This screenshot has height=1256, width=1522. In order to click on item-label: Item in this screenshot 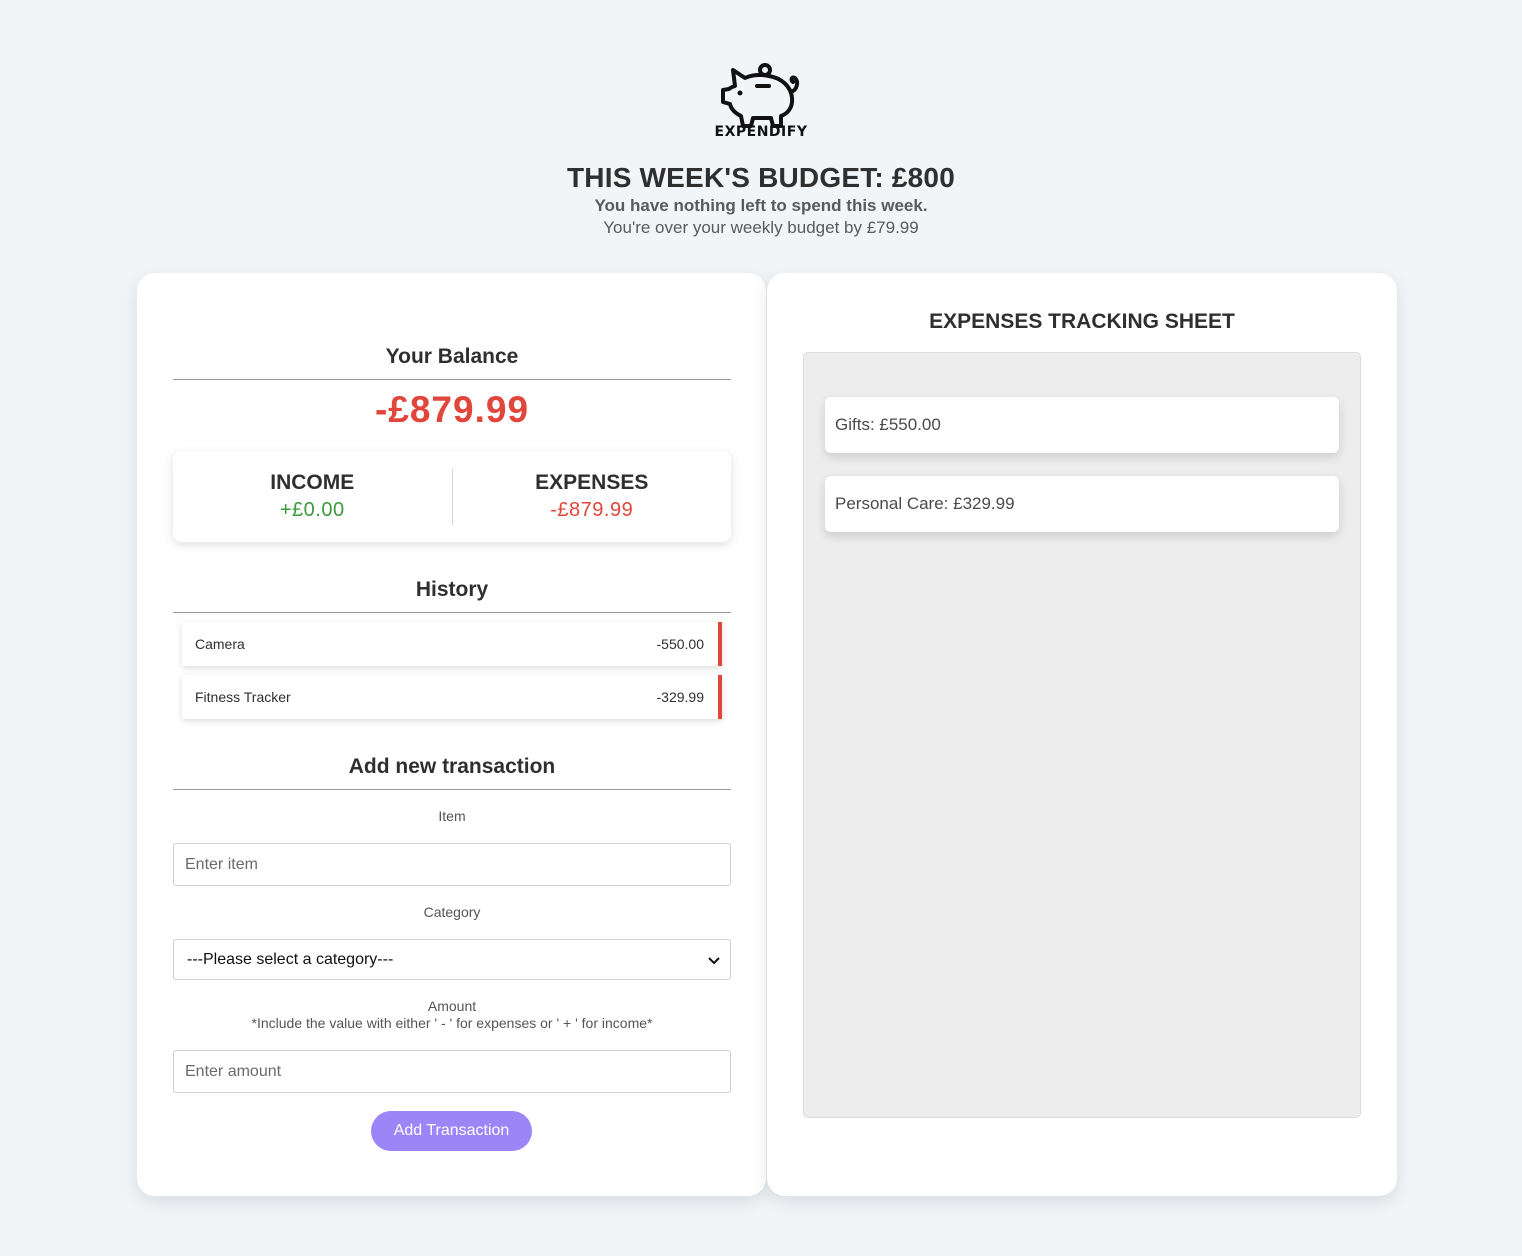, I will do `click(452, 816)`.